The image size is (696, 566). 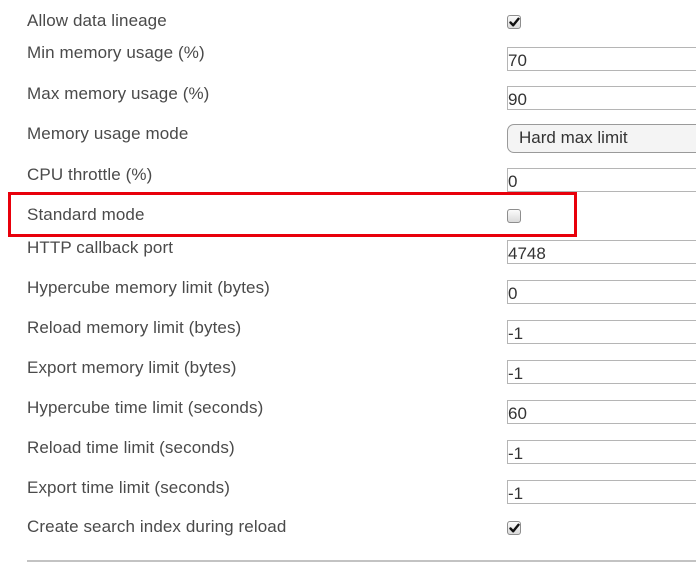 I want to click on setting-label: Export memory limit (bytes), so click(x=132, y=367).